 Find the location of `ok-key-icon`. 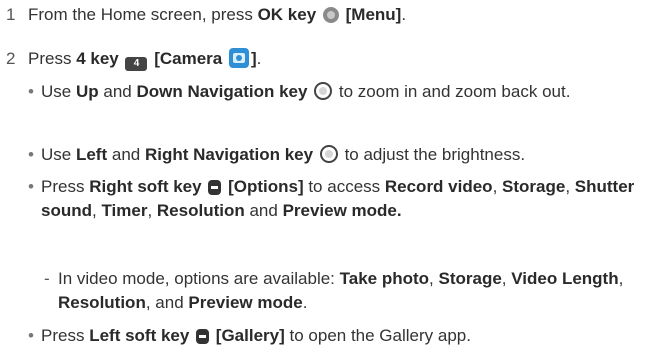

ok-key-icon is located at coordinates (330, 15).